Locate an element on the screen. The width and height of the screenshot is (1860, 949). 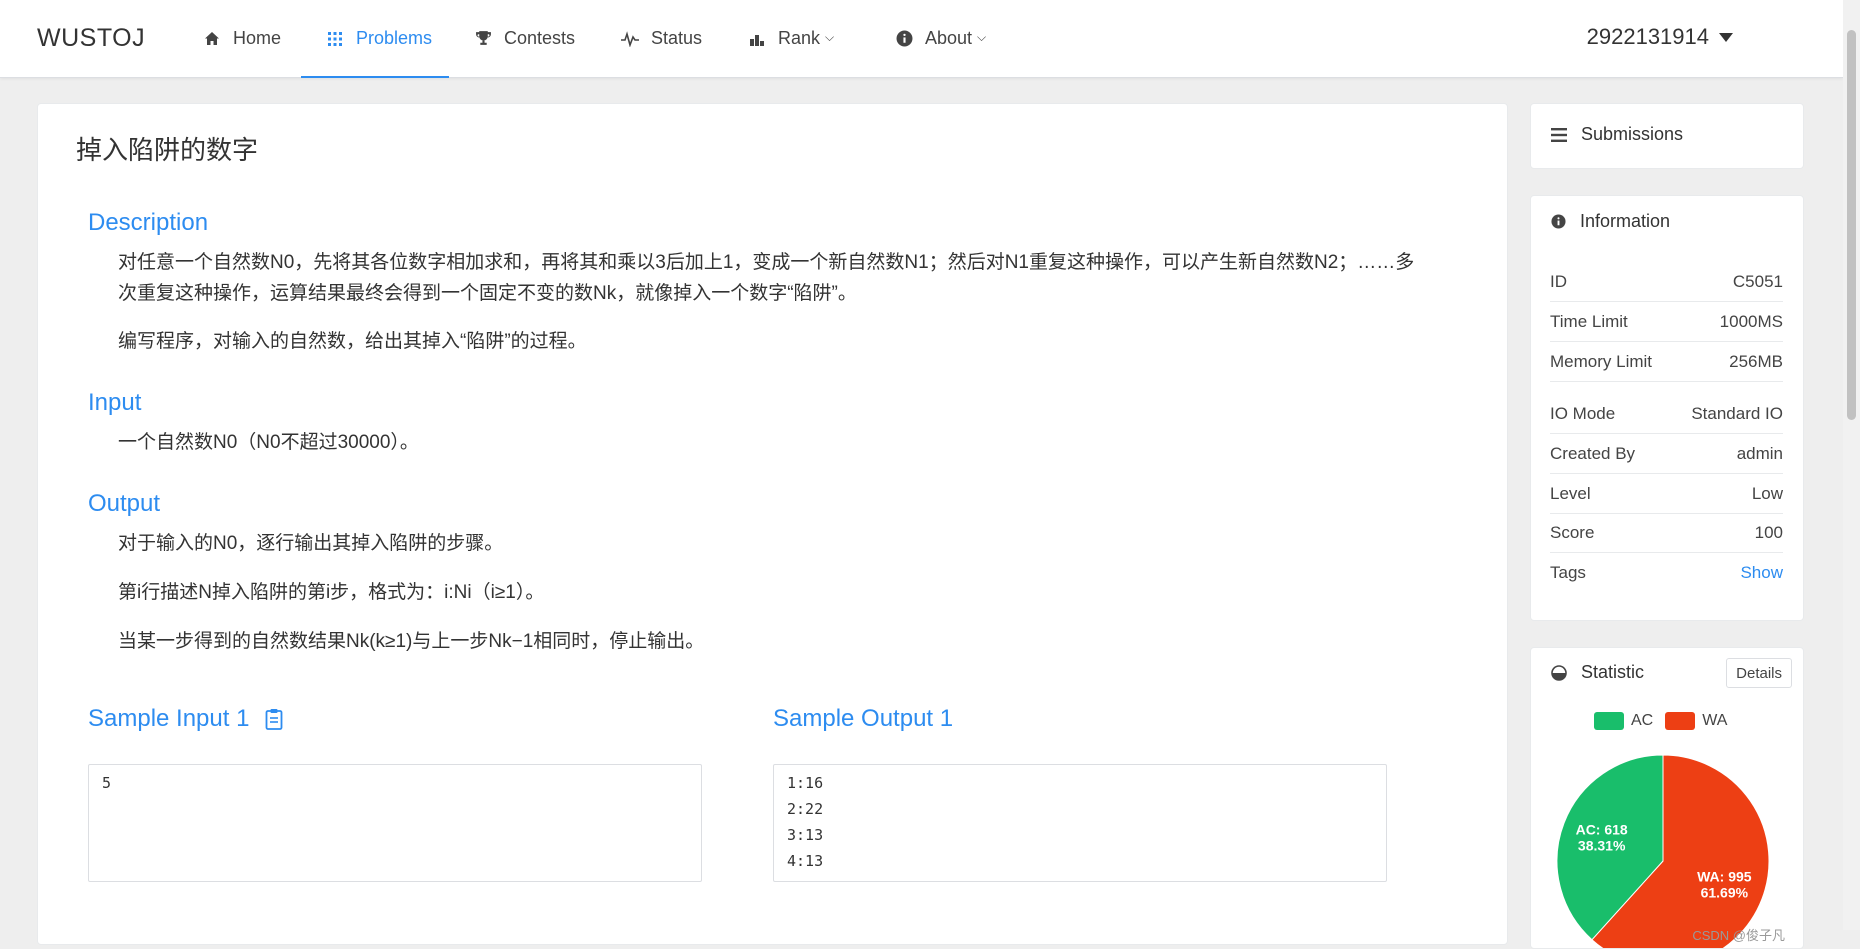
nav-problems: Problems is located at coordinates (375, 39).